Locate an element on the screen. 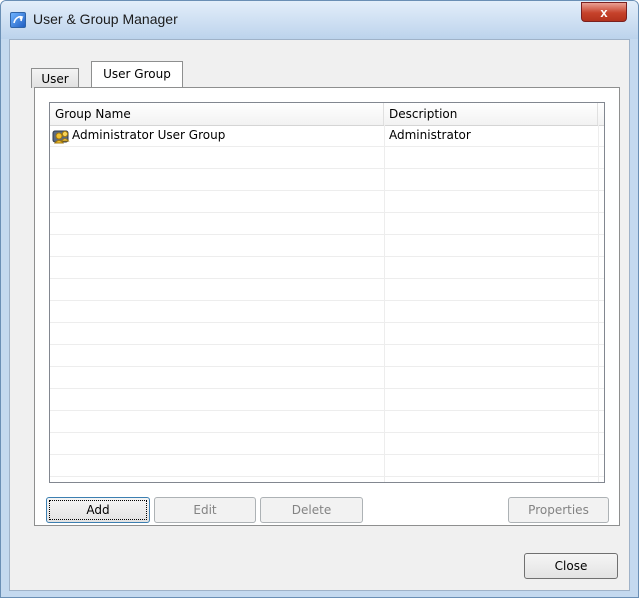 Image resolution: width=639 pixels, height=598 pixels. close-button: Close is located at coordinates (571, 566).